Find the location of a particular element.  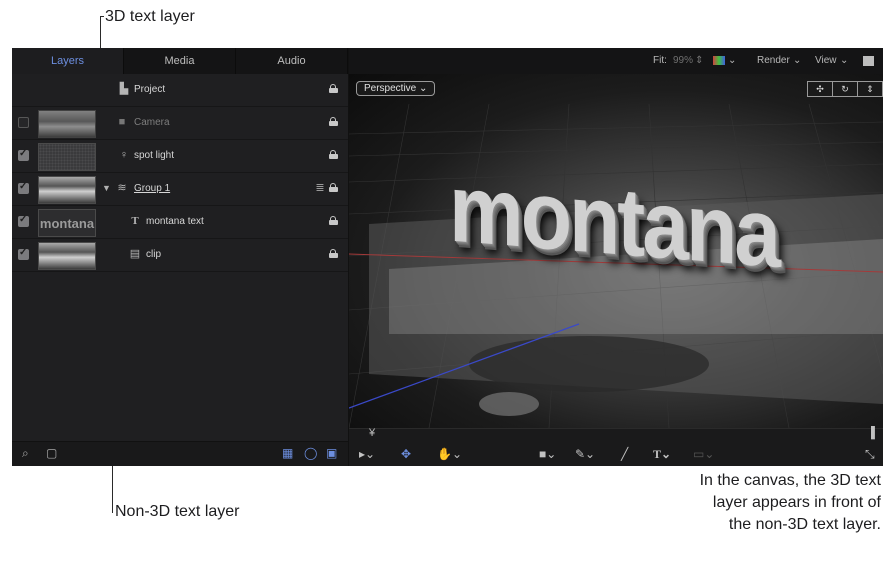

layer-label-spot-light: spot light is located at coordinates (154, 155).